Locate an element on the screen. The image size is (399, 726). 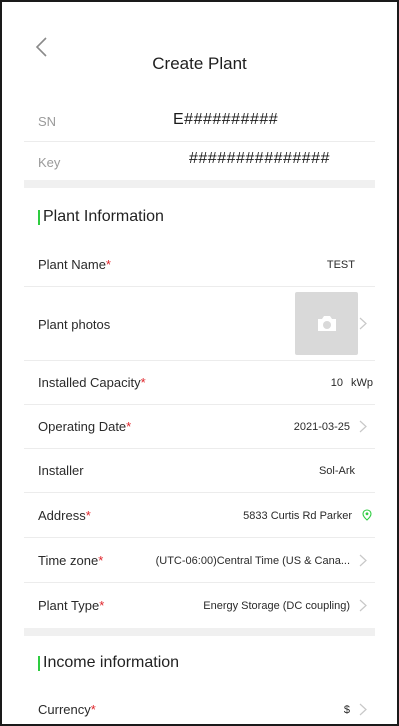
installer-value: Sol-Ark is located at coordinates (336, 471).